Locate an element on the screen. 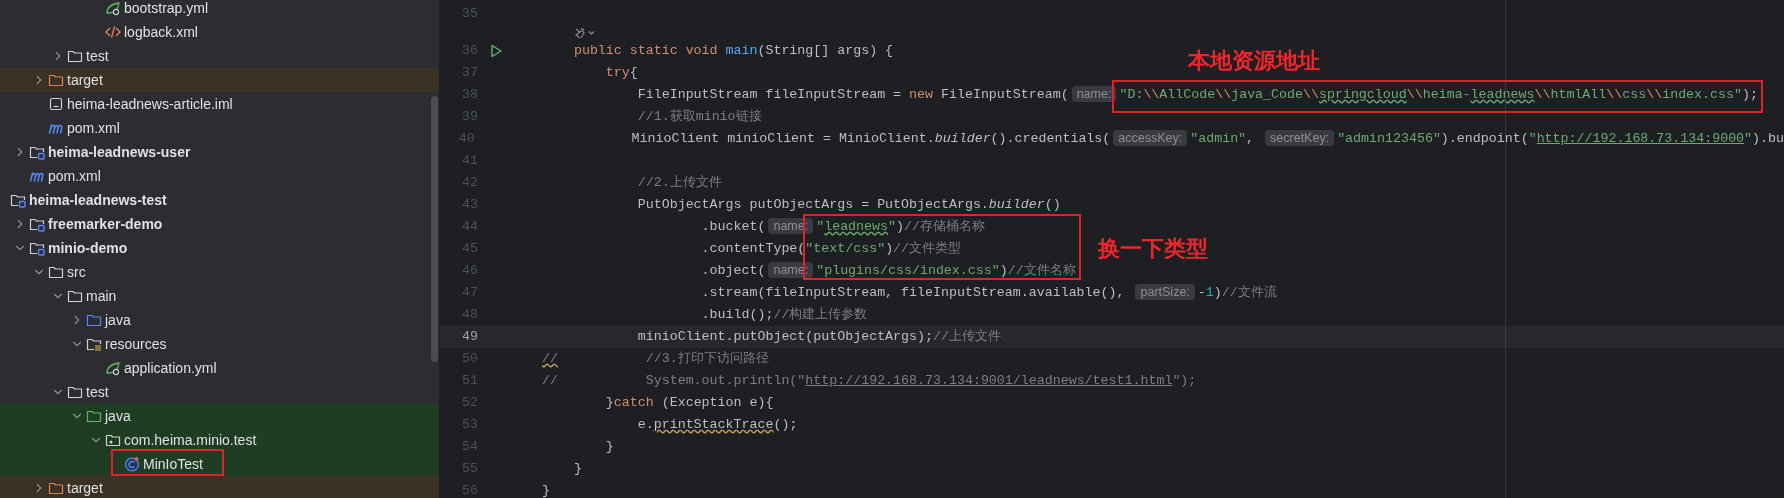 The height and width of the screenshot is (498, 1784). code-line: MinioClient minioClient = MinioClient.builder().credentials( accessKey: "admin", secretKey: "admin123456").endpoint("http://192.168.73.134:9000").bu is located at coordinates (1207, 139).